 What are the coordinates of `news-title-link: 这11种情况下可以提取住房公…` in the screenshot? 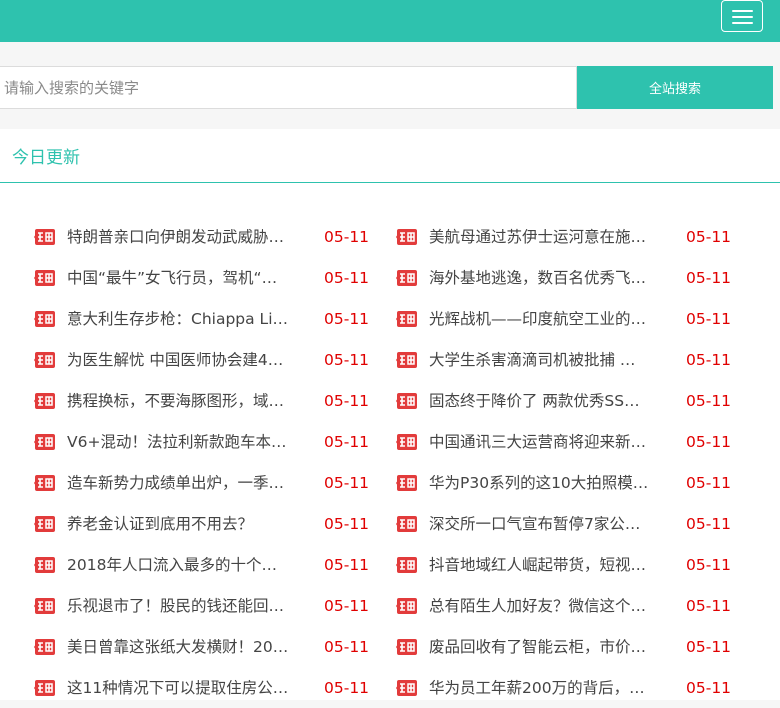 It's located at (179, 688).